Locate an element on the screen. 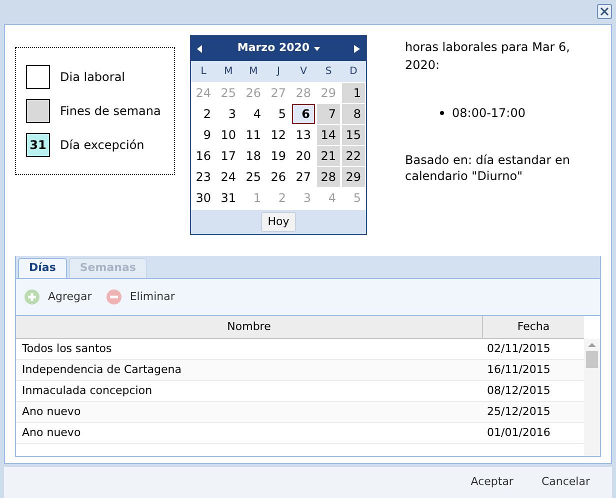 Image resolution: width=616 pixels, height=498 pixels. based-on-text: Basado en: día estandar en calendario "Diurno" is located at coordinates (488, 168).